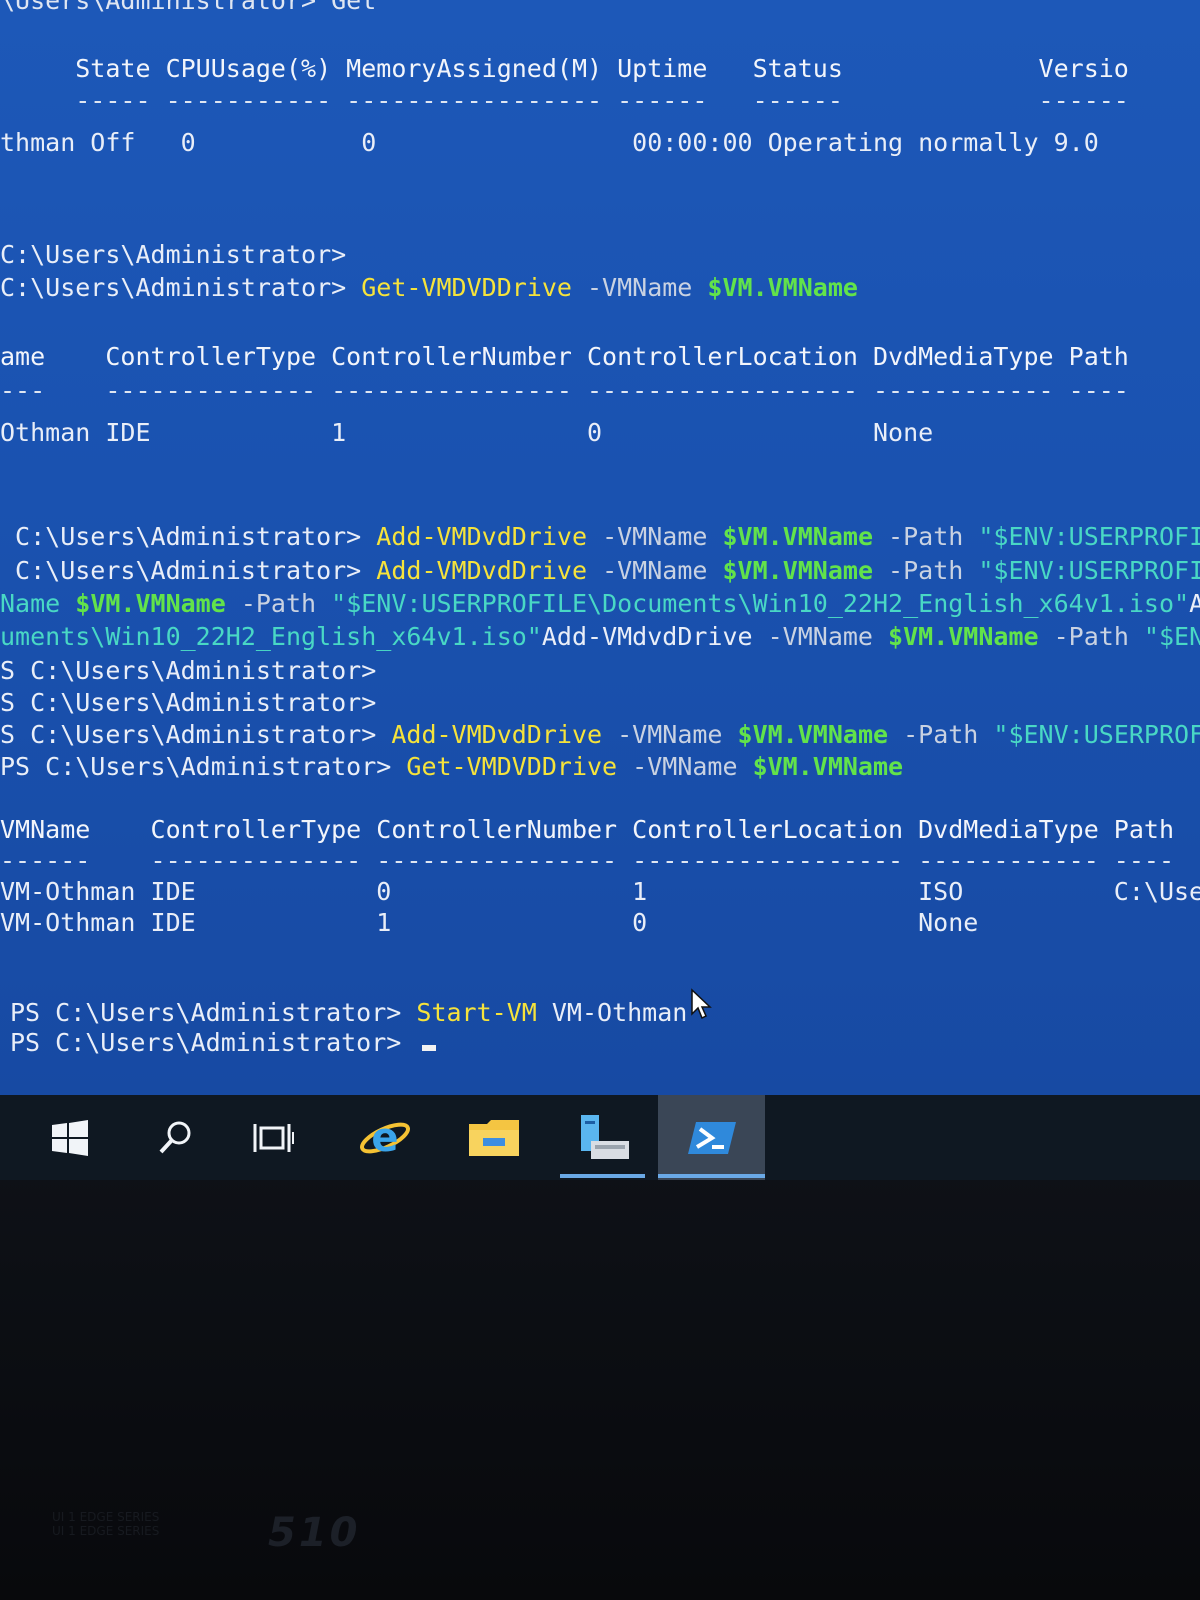 The width and height of the screenshot is (1200, 1600). I want to click on dvd-table1-row: Othman IDE 1 0 None, so click(467, 432).